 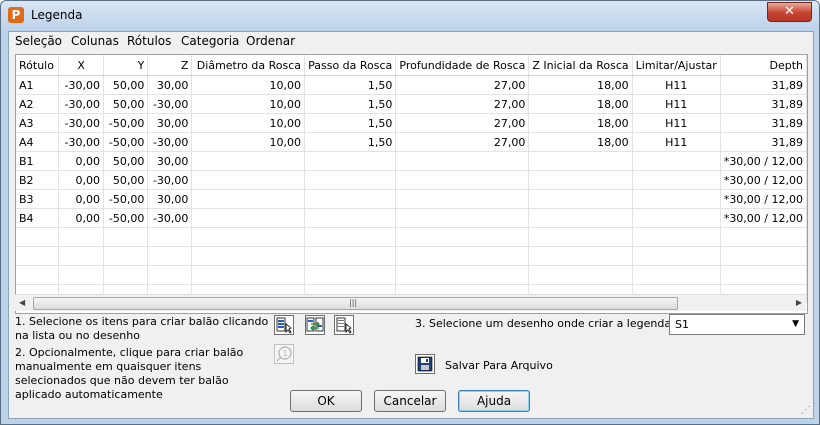 What do you see at coordinates (344, 325) in the screenshot?
I see `select-cursor-icon` at bounding box center [344, 325].